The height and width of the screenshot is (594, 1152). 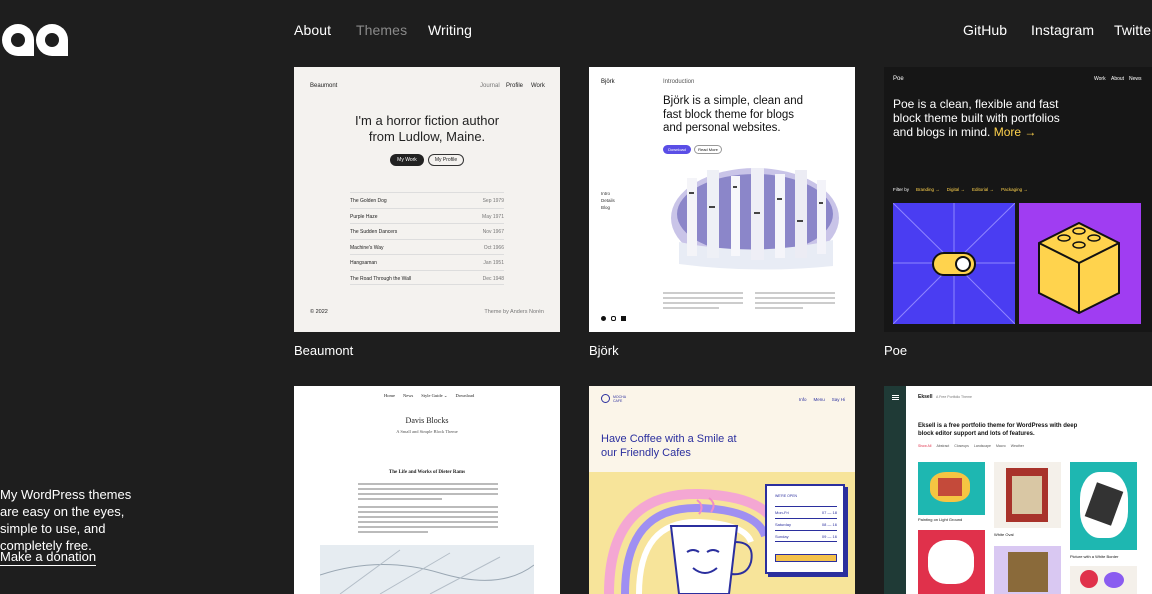 What do you see at coordinates (427, 215) in the screenshot?
I see `list-item: Purple Haze May 1971` at bounding box center [427, 215].